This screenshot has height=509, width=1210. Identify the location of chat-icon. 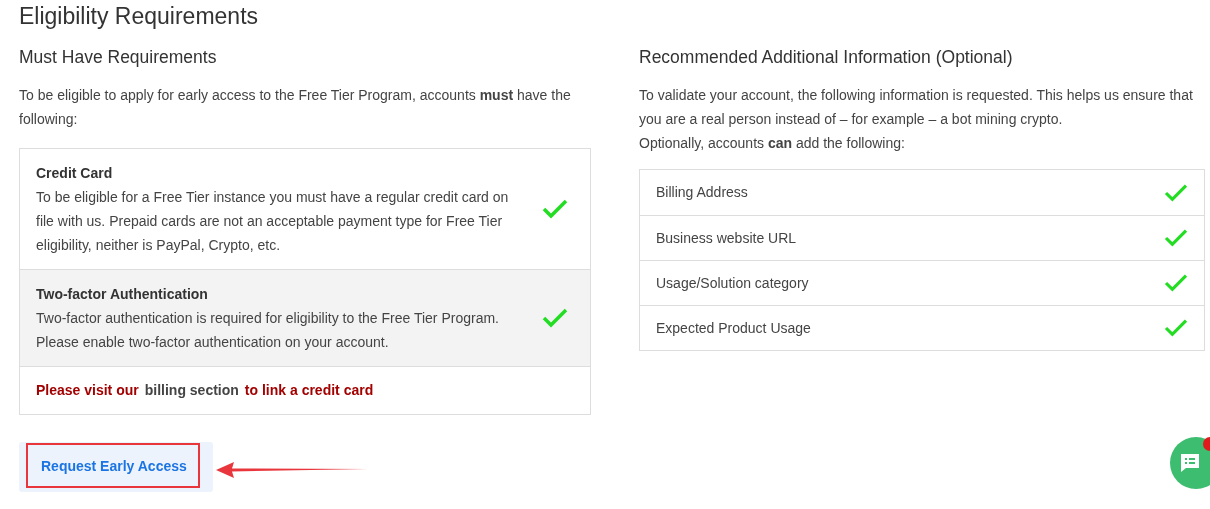
(1190, 463).